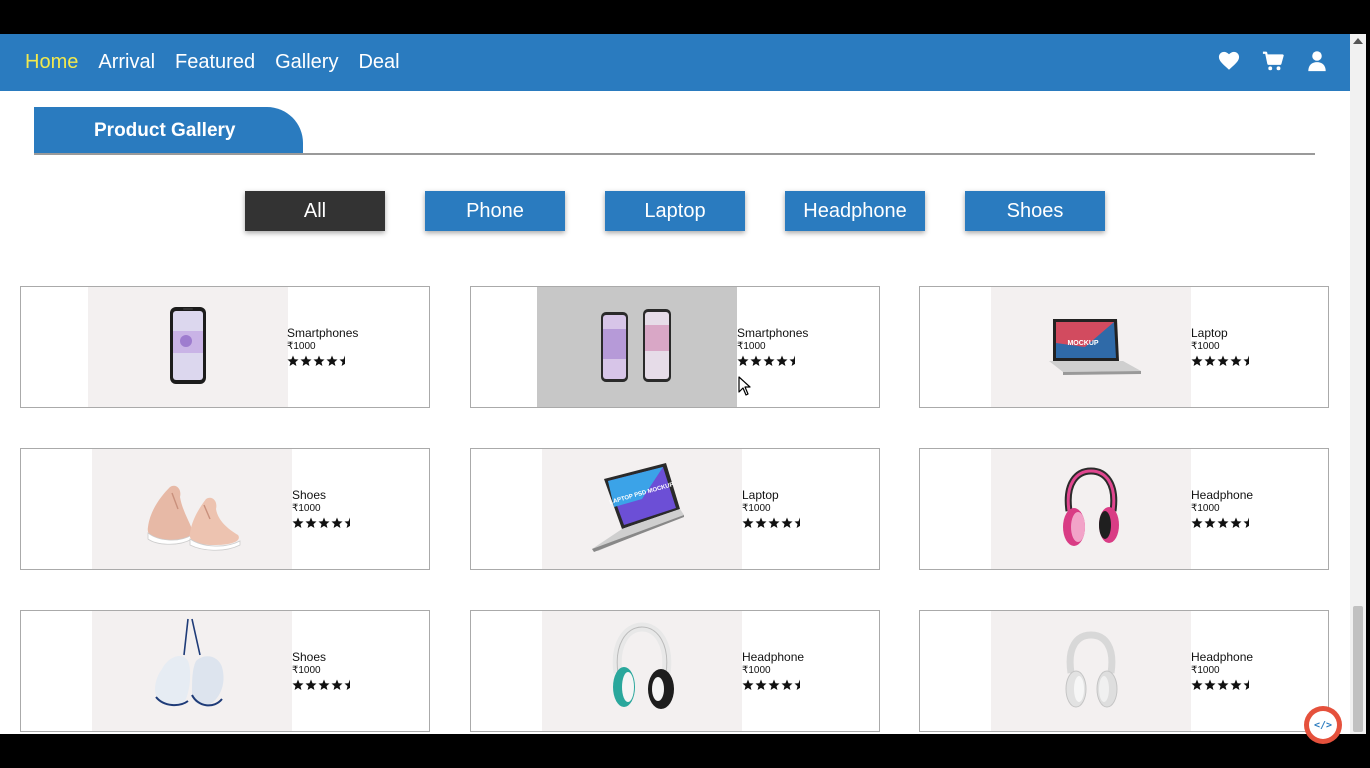 The height and width of the screenshot is (768, 1370). Describe the element at coordinates (51, 62) in the screenshot. I see `nav-link-home: Home` at that location.